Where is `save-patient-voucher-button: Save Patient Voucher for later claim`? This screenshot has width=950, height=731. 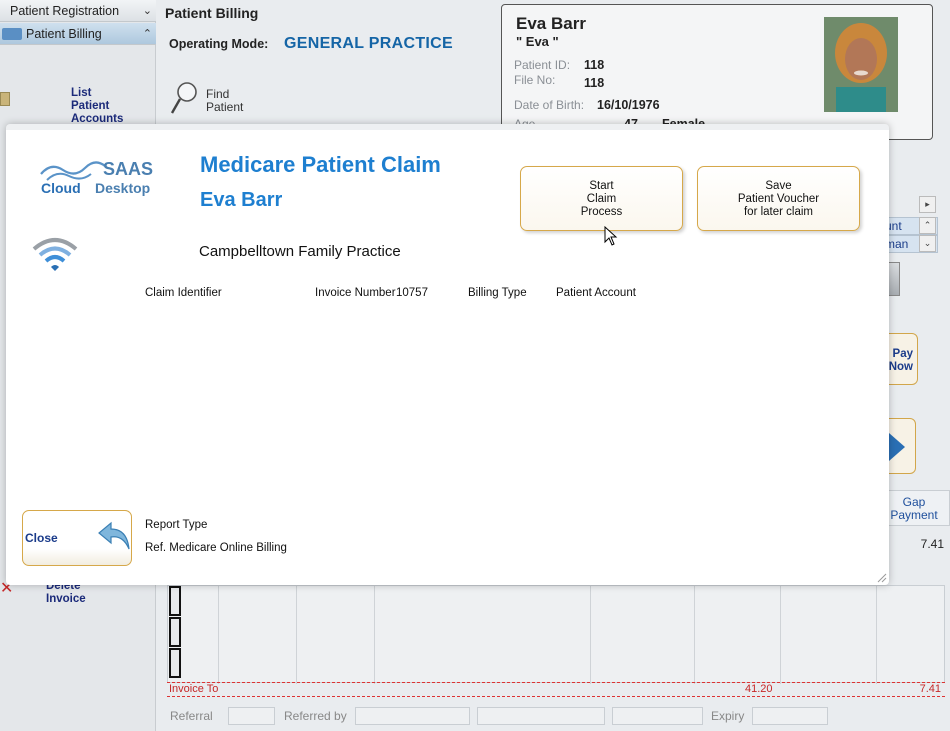 save-patient-voucher-button: Save Patient Voucher for later claim is located at coordinates (778, 198).